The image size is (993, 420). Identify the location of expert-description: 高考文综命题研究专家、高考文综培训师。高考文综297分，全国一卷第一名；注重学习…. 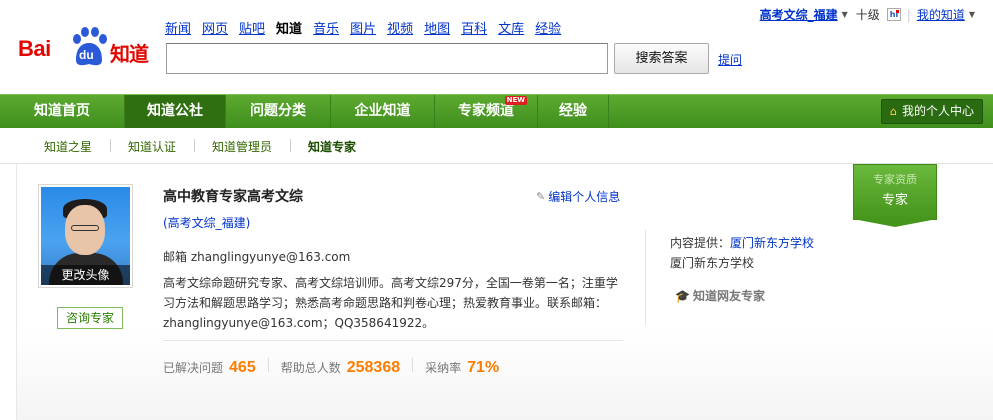
(390, 303).